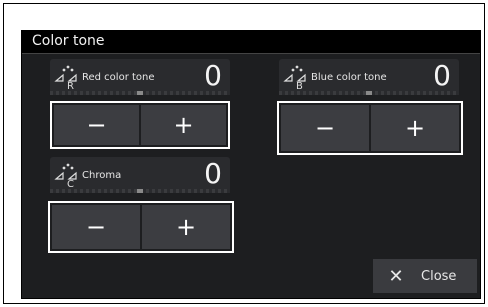 Image resolution: width=488 pixels, height=307 pixels. What do you see at coordinates (70, 183) in the screenshot?
I see `svg-text: C` at bounding box center [70, 183].